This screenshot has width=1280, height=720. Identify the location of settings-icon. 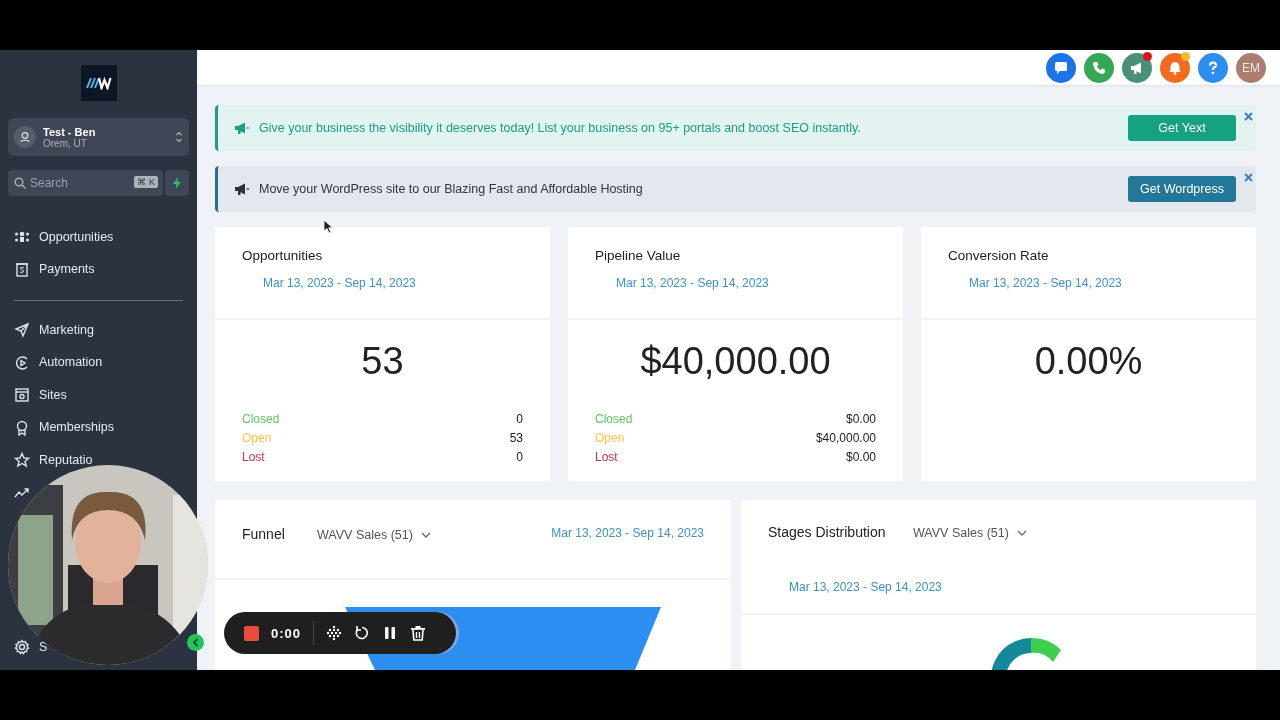
(22, 647).